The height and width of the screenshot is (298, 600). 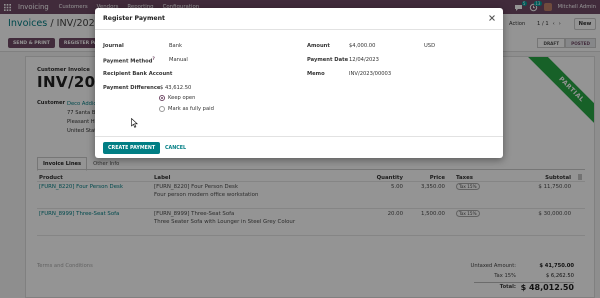 What do you see at coordinates (299, 147) in the screenshot?
I see `modal-footer: CREATE PAYMENT CANCEL` at bounding box center [299, 147].